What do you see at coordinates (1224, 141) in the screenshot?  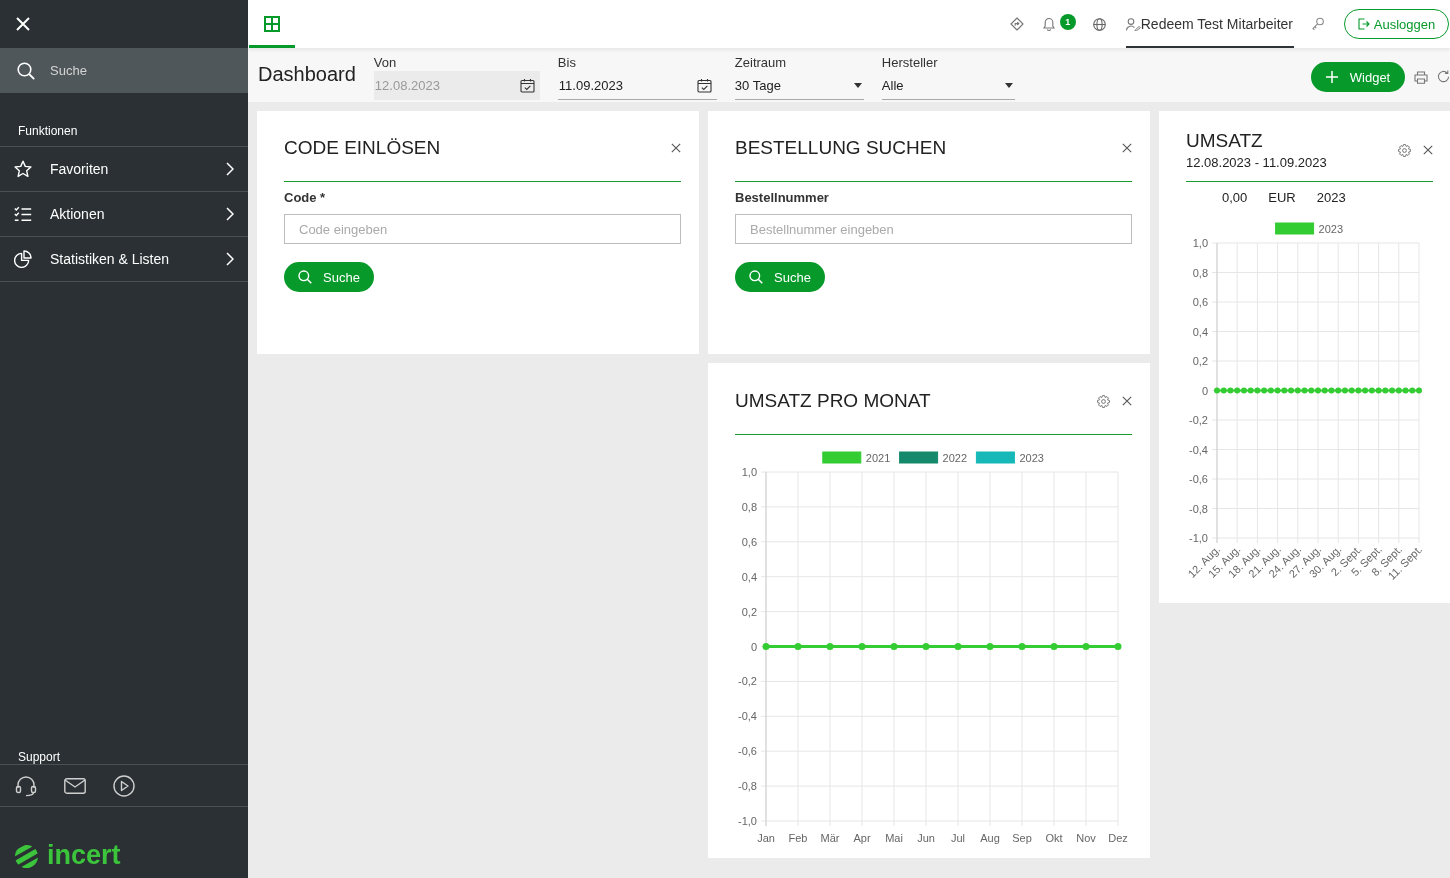 I see `widget-title: UMSATZ` at bounding box center [1224, 141].